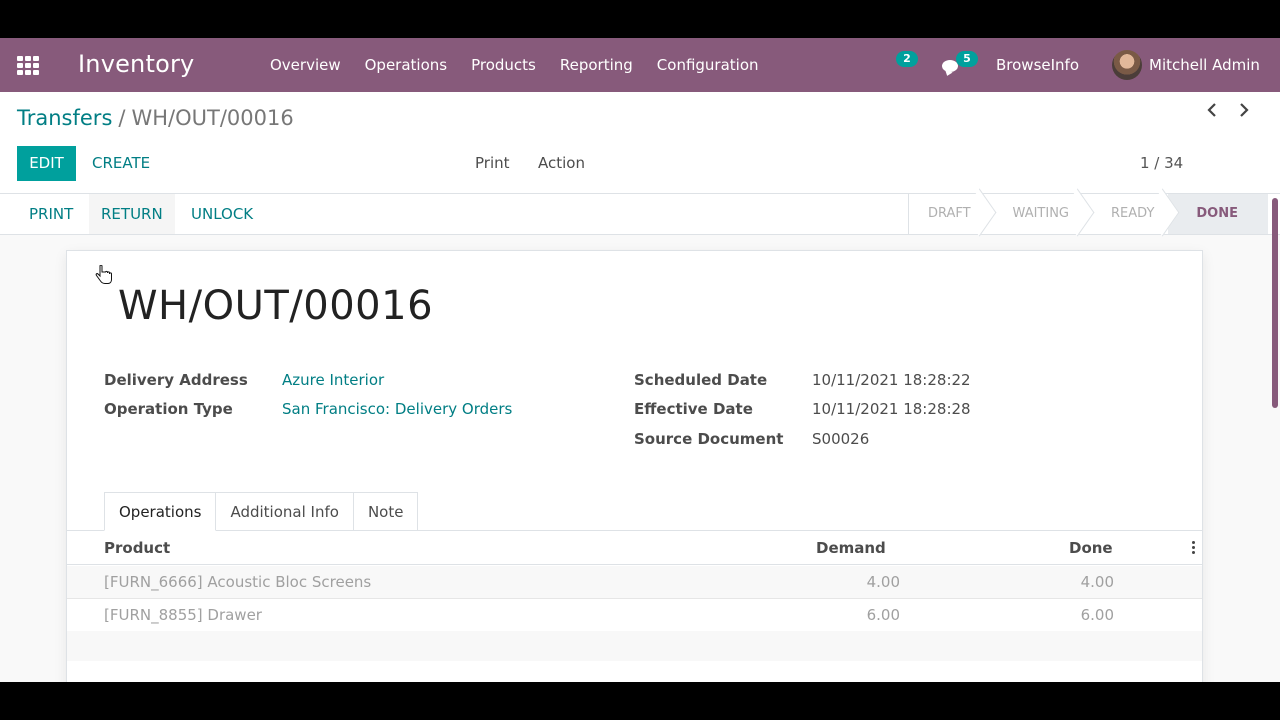  What do you see at coordinates (168, 409) in the screenshot?
I see `operation-type-label: Operation Type` at bounding box center [168, 409].